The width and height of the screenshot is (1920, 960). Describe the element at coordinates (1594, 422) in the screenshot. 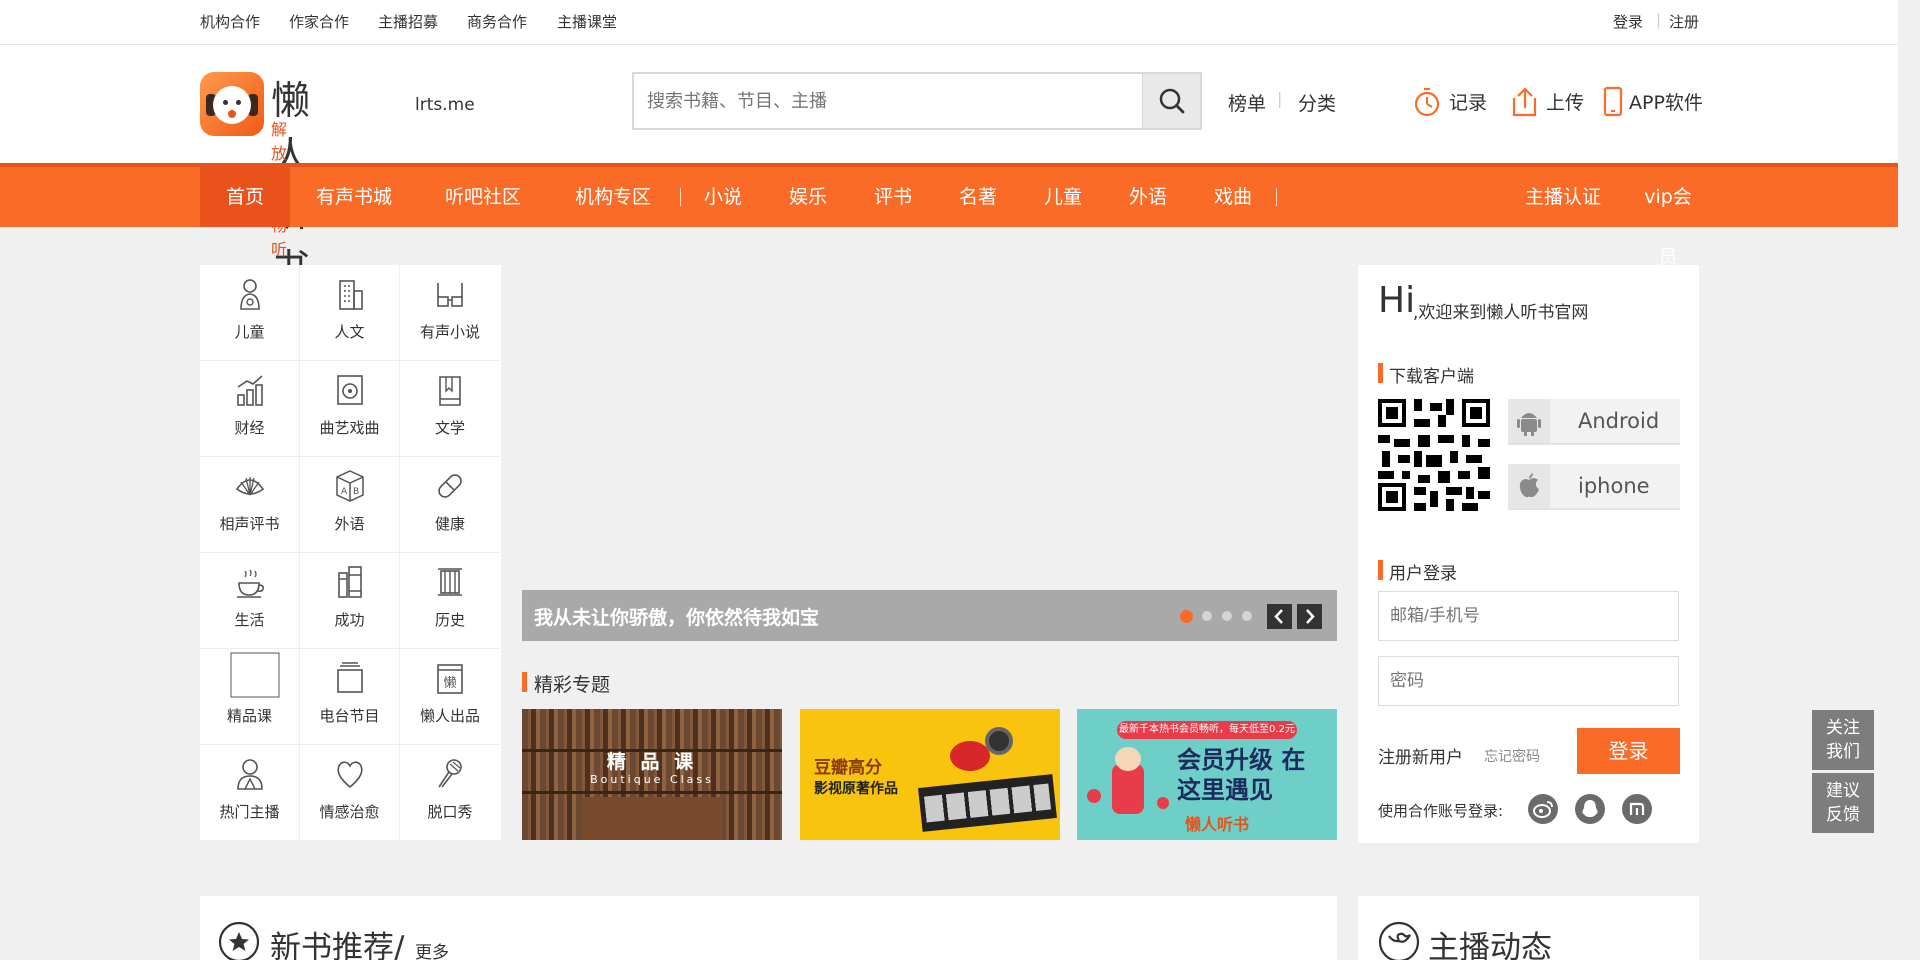

I see `android-download-button: Android` at that location.